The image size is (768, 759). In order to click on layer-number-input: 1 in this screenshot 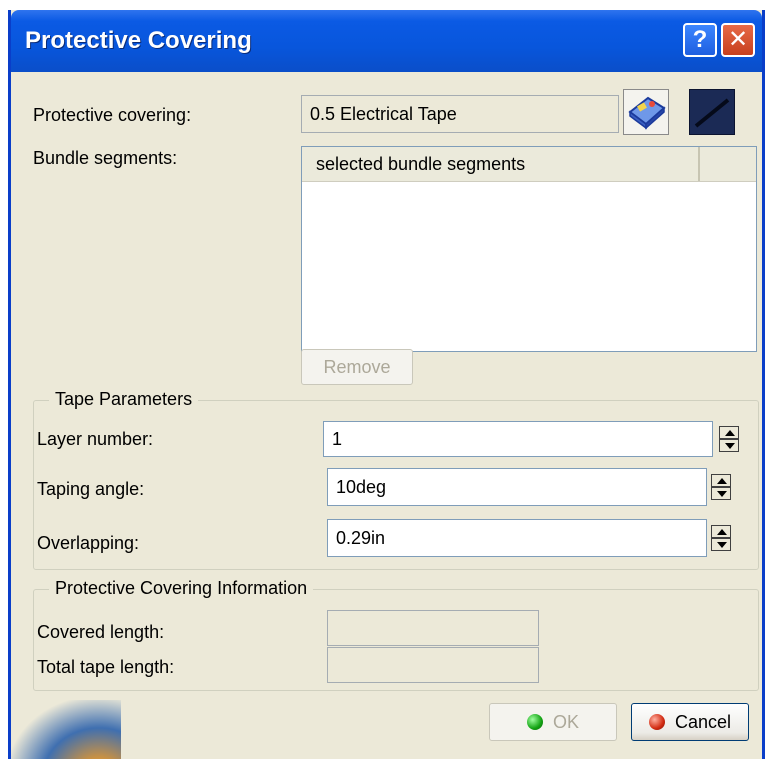, I will do `click(518, 439)`.